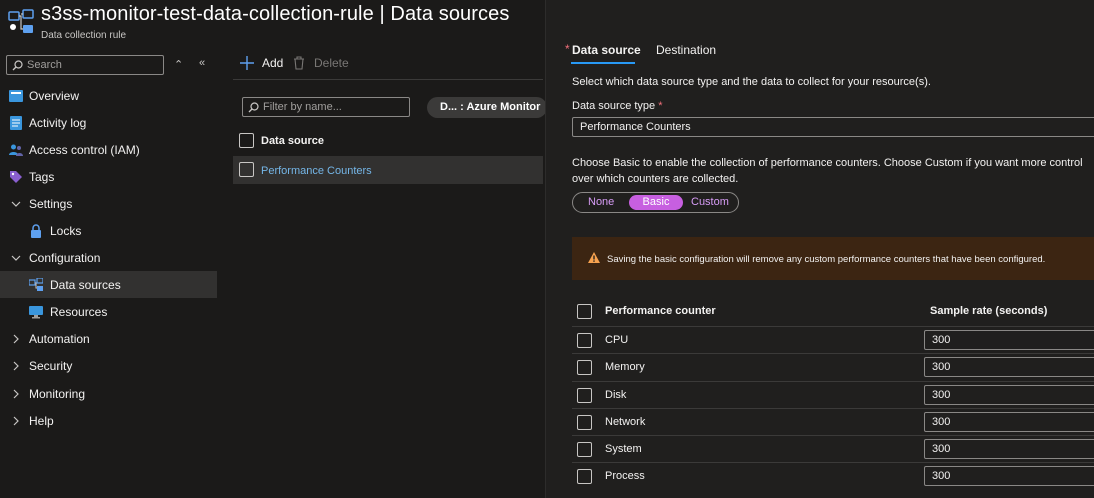  What do you see at coordinates (625, 422) in the screenshot?
I see `counter-name: Network` at bounding box center [625, 422].